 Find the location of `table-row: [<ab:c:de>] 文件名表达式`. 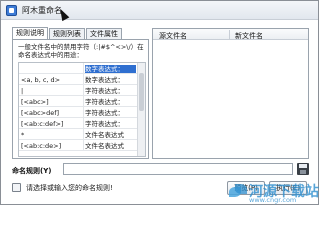

table-row: [<ab:c:de>] 文件名表达式 is located at coordinates (78, 145).